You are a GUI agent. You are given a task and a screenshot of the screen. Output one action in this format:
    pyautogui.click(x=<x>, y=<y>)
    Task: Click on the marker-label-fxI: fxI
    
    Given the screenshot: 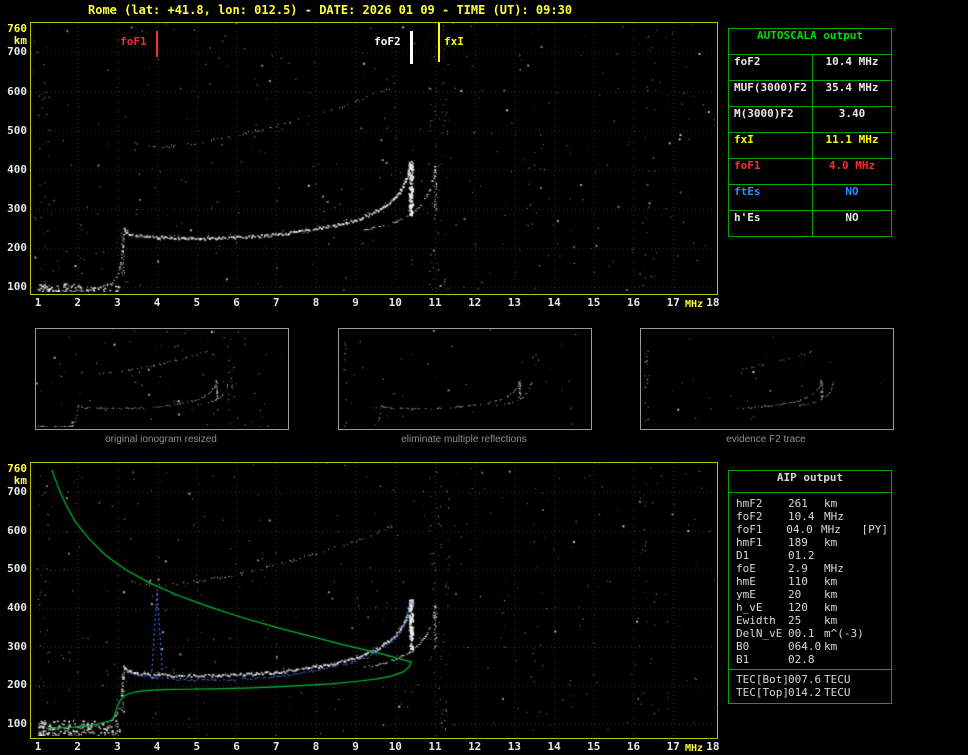 What is the action you would take?
    pyautogui.click(x=453, y=41)
    